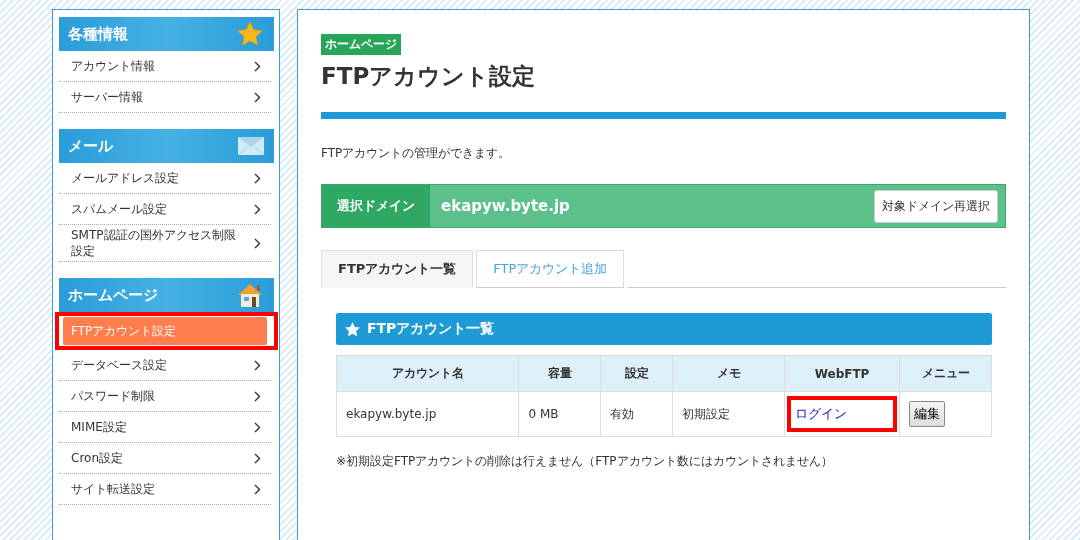 The image size is (1080, 540). Describe the element at coordinates (113, 295) in the screenshot. I see `section-title: ホームページ` at that location.